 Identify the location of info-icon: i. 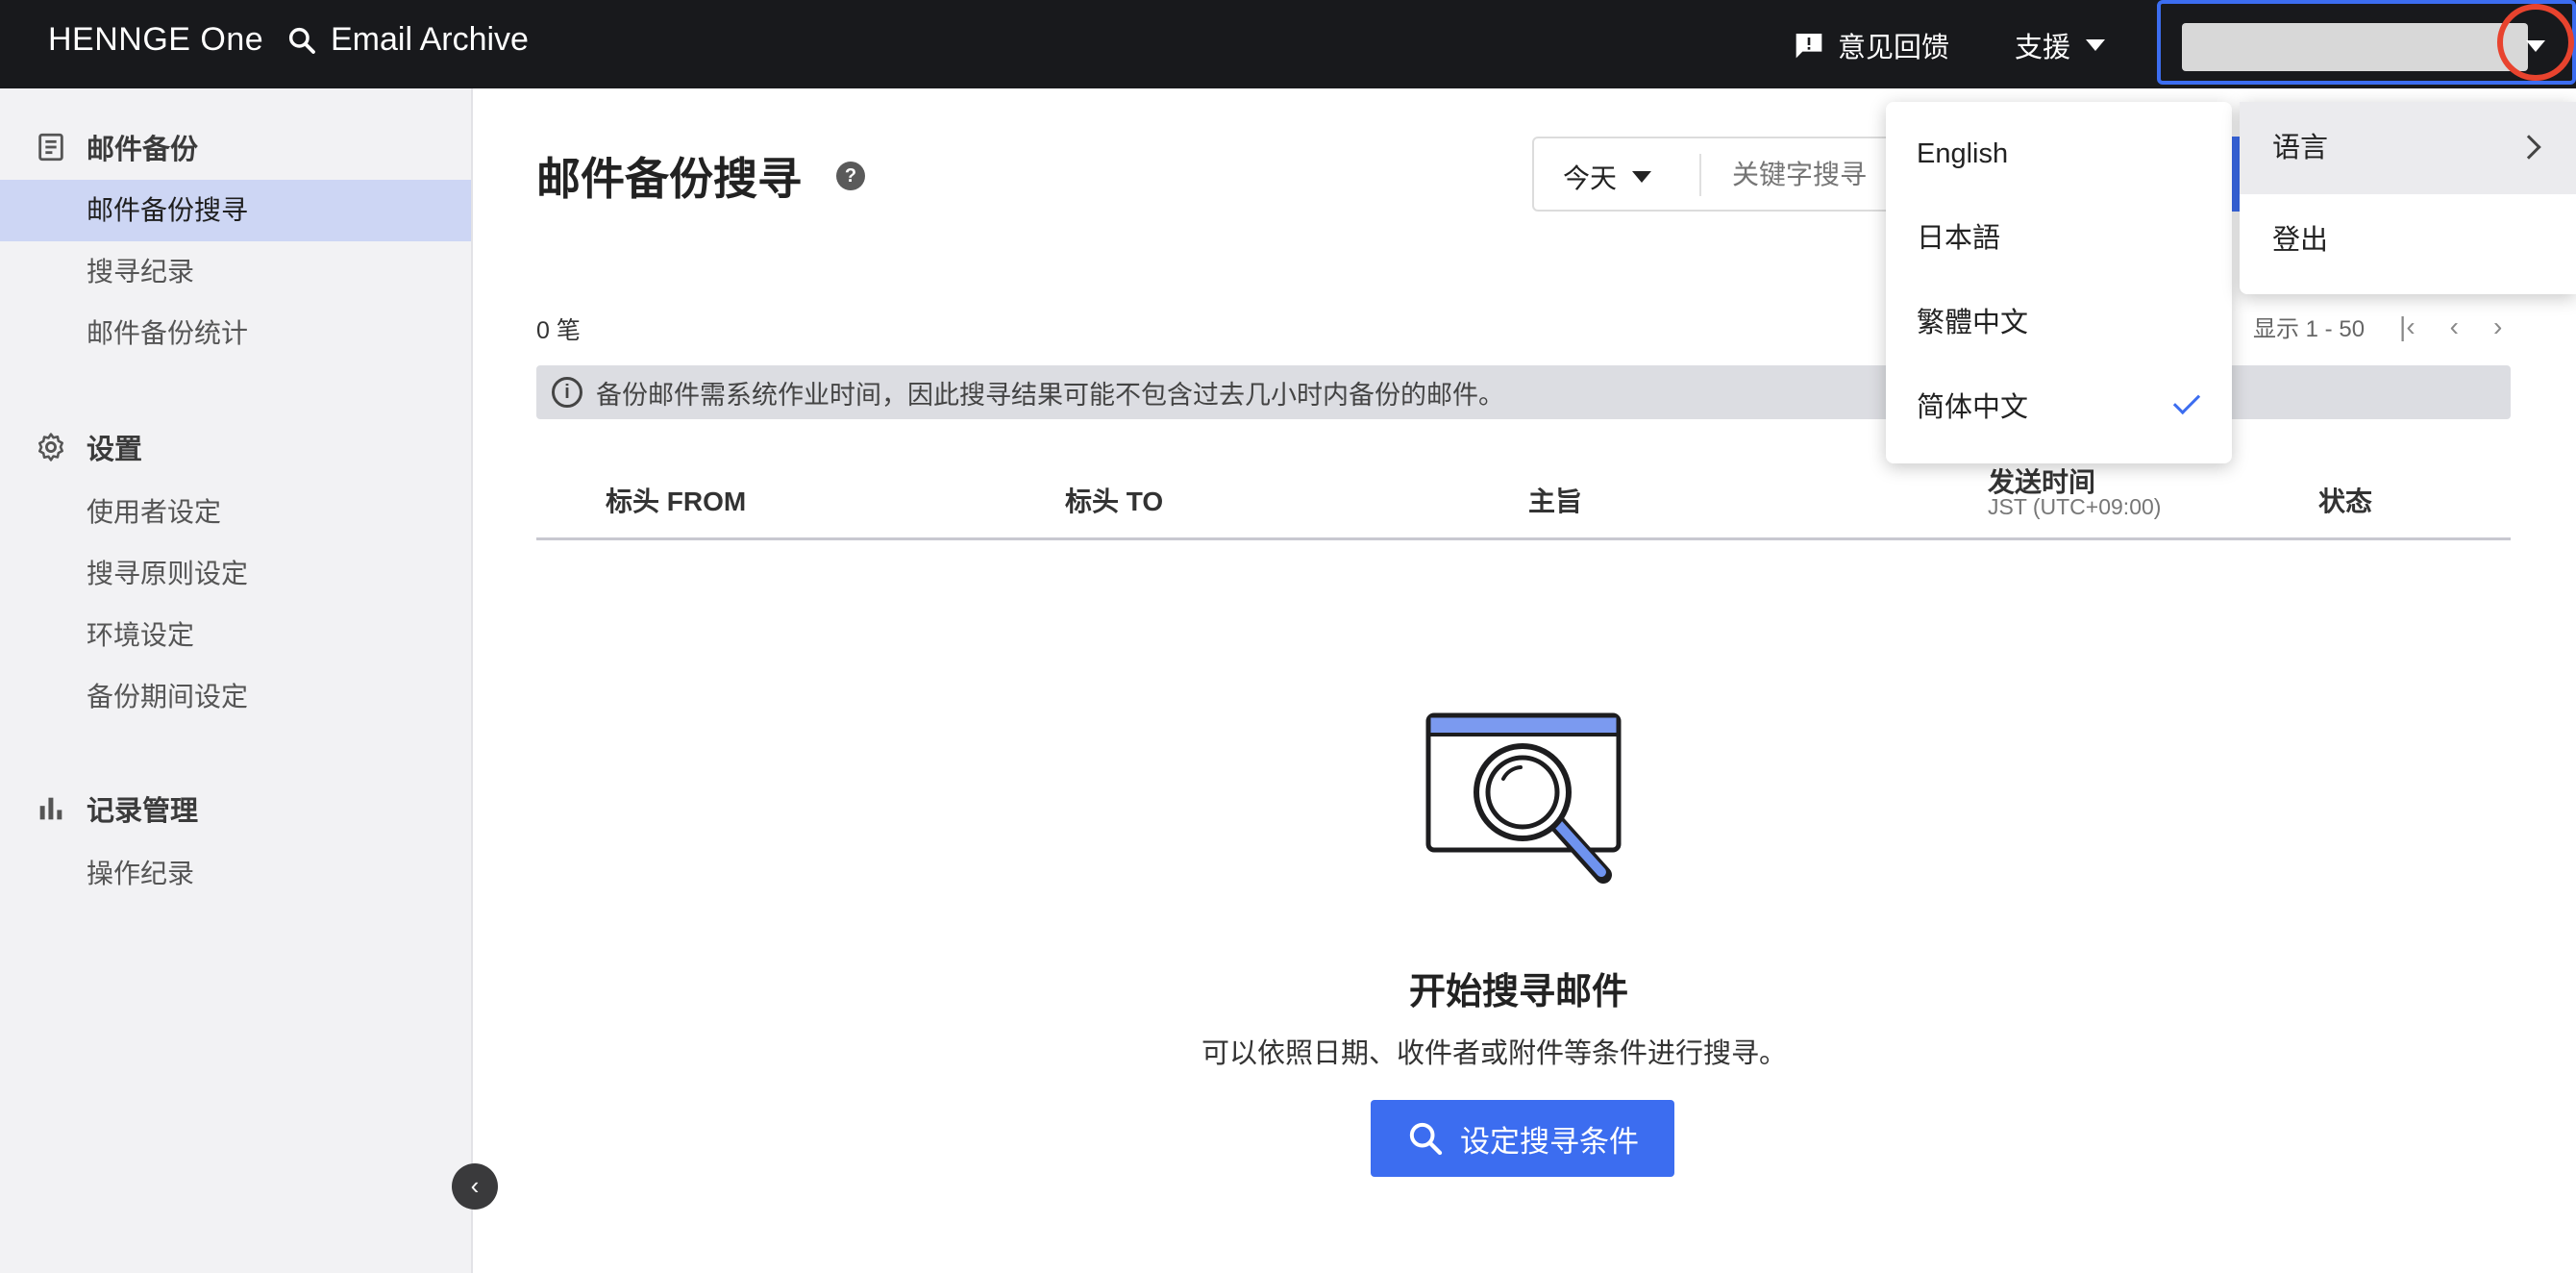
(567, 392).